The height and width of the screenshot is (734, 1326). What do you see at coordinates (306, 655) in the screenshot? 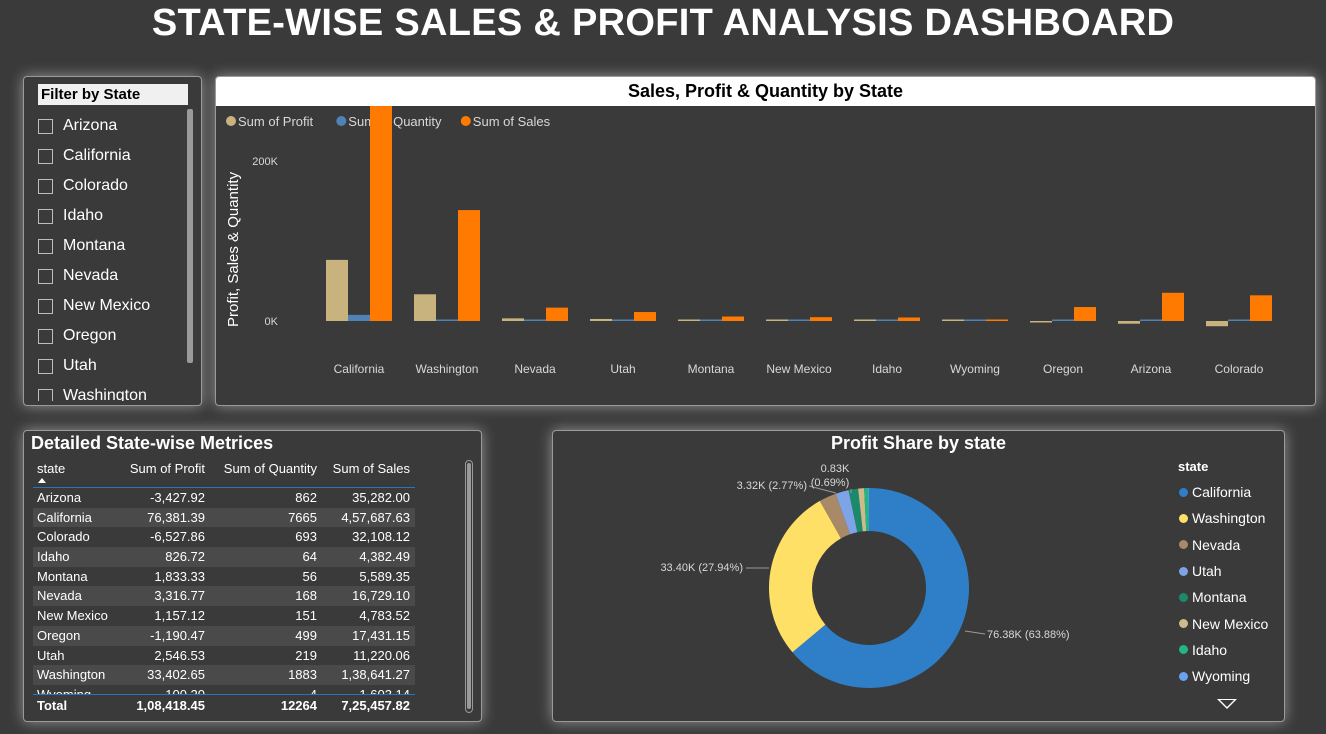
I see `cell-quantity: 219` at bounding box center [306, 655].